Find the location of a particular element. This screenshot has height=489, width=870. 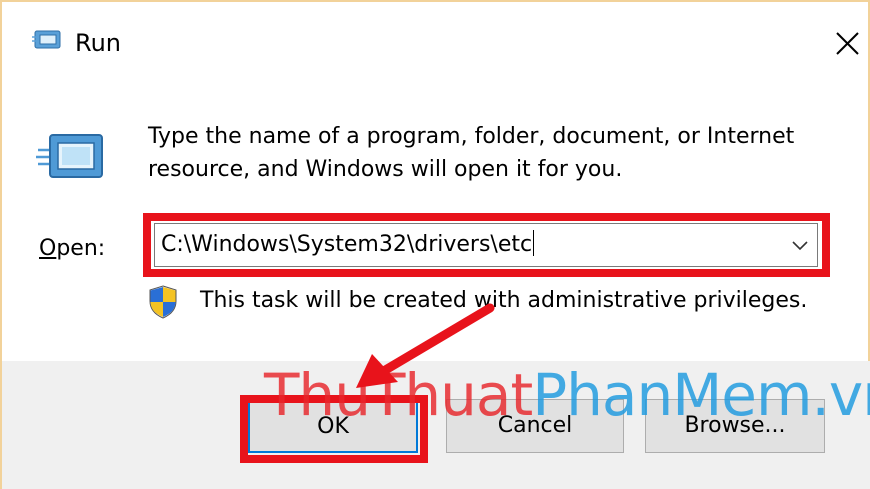

ok-button: OK is located at coordinates (333, 426).